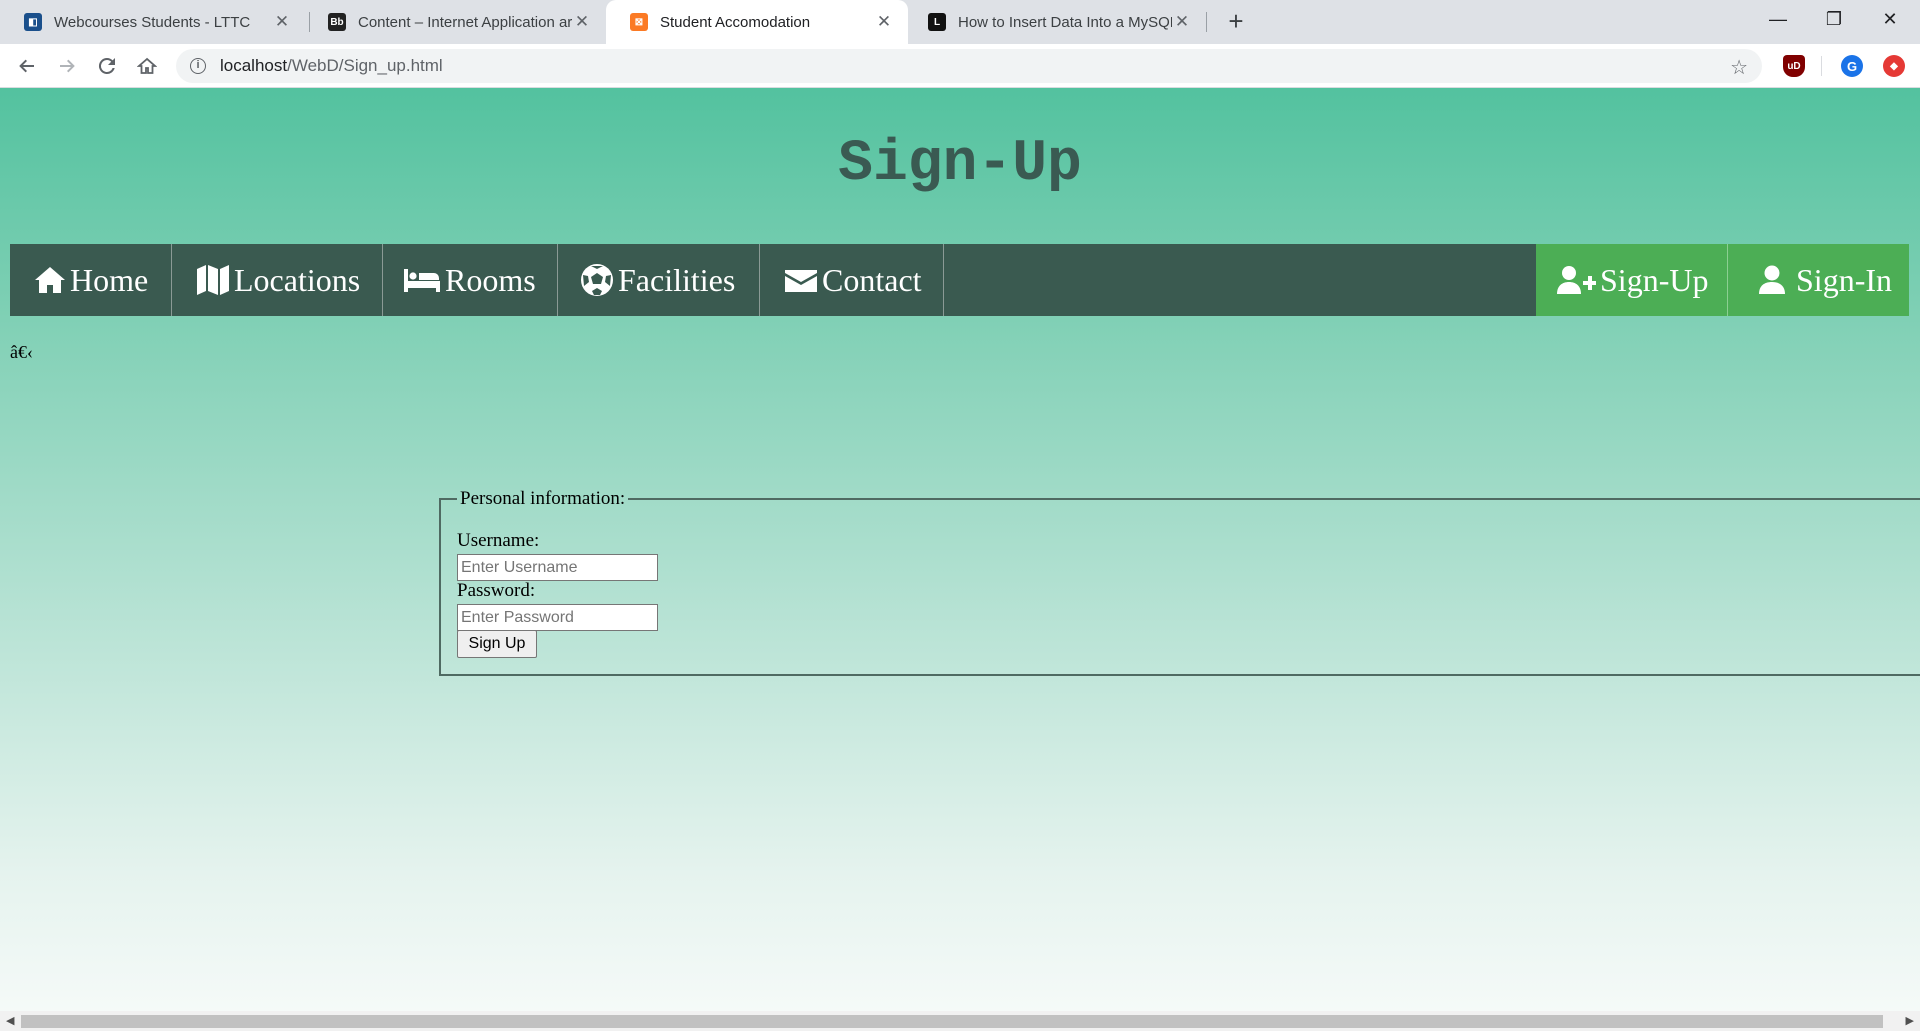 The image size is (1920, 1031). Describe the element at coordinates (639, 22) in the screenshot. I see `xampp-favicon-icon: ⊠` at that location.